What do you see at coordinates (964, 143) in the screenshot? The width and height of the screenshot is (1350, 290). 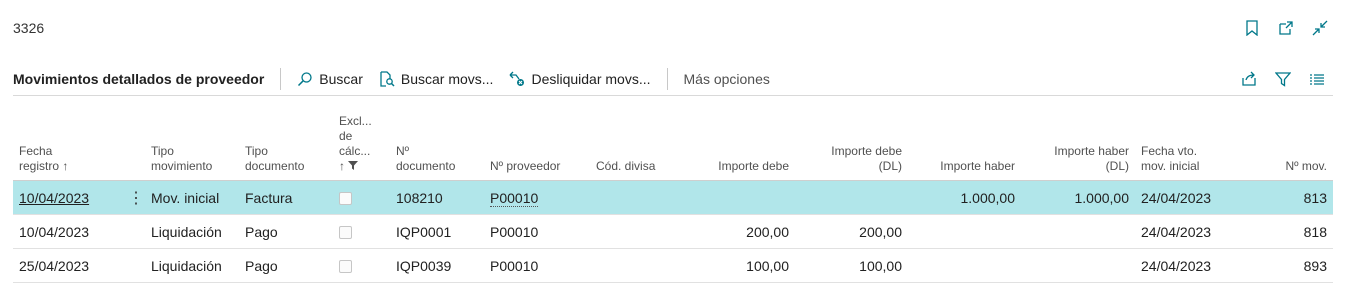 I see `col-importe-haber: Importe haber` at bounding box center [964, 143].